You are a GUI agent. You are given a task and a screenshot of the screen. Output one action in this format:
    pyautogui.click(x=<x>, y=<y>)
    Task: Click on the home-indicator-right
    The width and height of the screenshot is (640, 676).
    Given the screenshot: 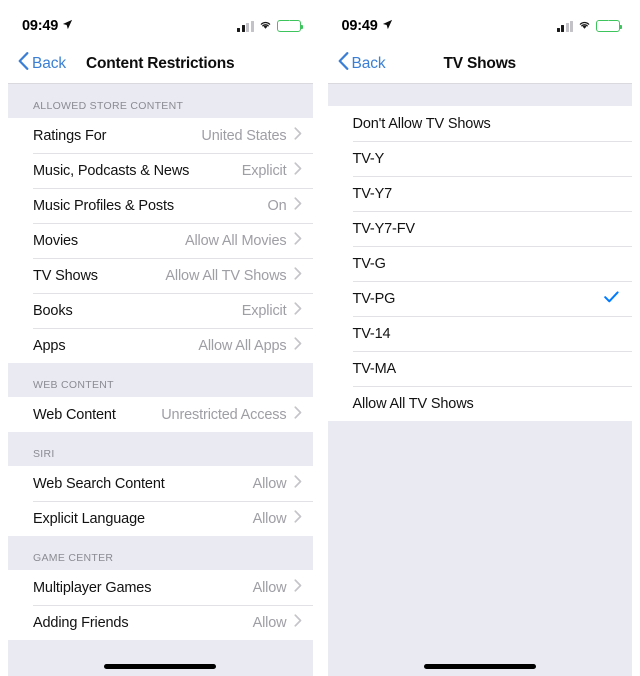 What is the action you would take?
    pyautogui.click(x=479, y=666)
    